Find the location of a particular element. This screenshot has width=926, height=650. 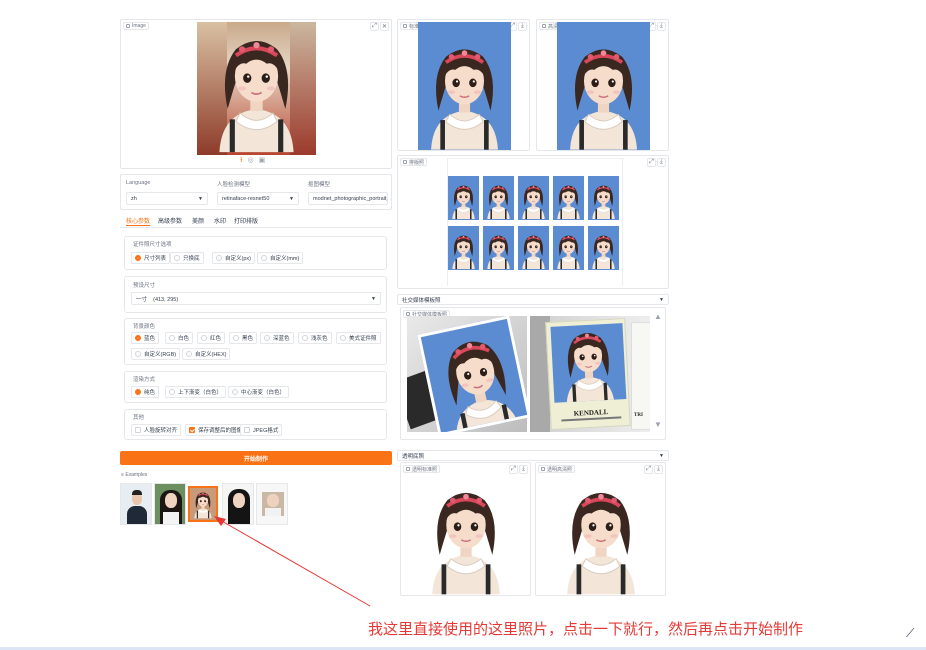

annotation-arrow is located at coordinates (292, 561).